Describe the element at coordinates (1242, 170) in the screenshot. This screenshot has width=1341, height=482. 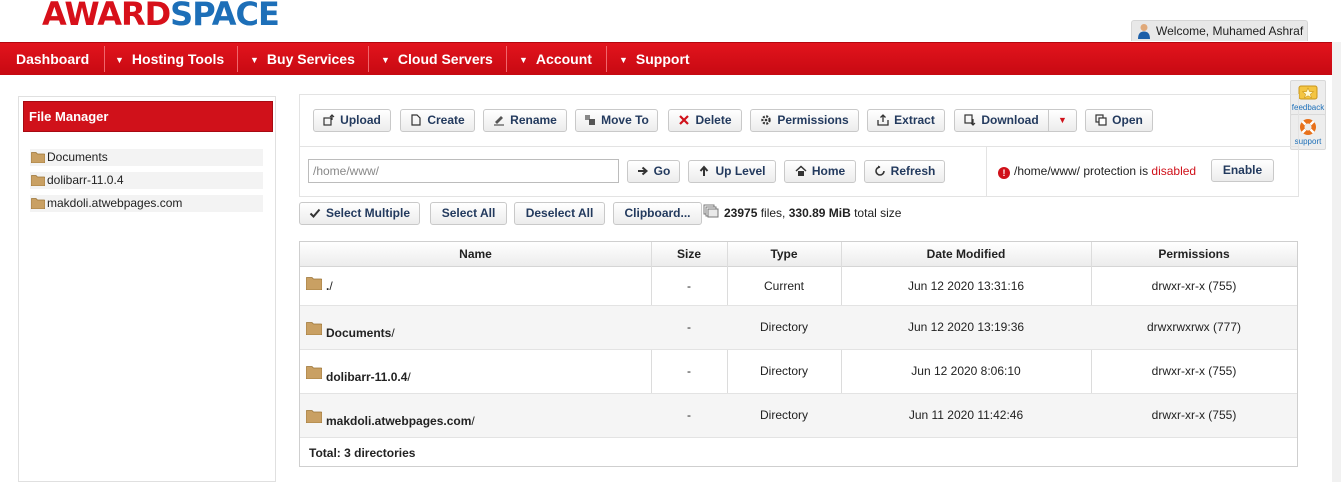
I see `enable-protection-button: Enable` at that location.